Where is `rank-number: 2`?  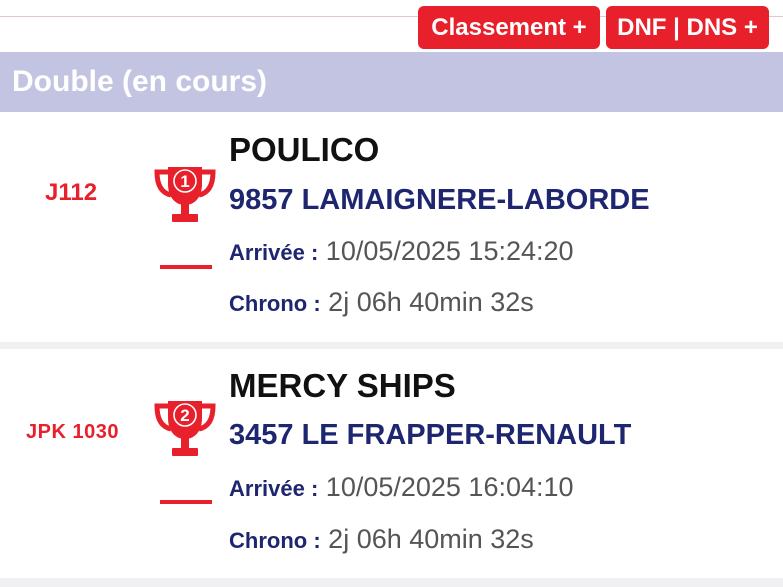 rank-number: 2 is located at coordinates (185, 415).